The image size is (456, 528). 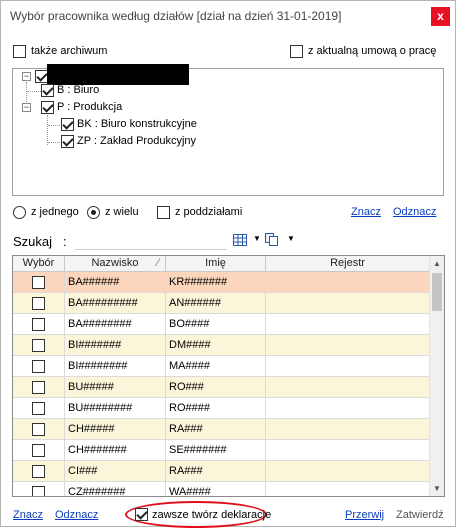 I want to click on table-row: CI### RA###, so click(x=221, y=471).